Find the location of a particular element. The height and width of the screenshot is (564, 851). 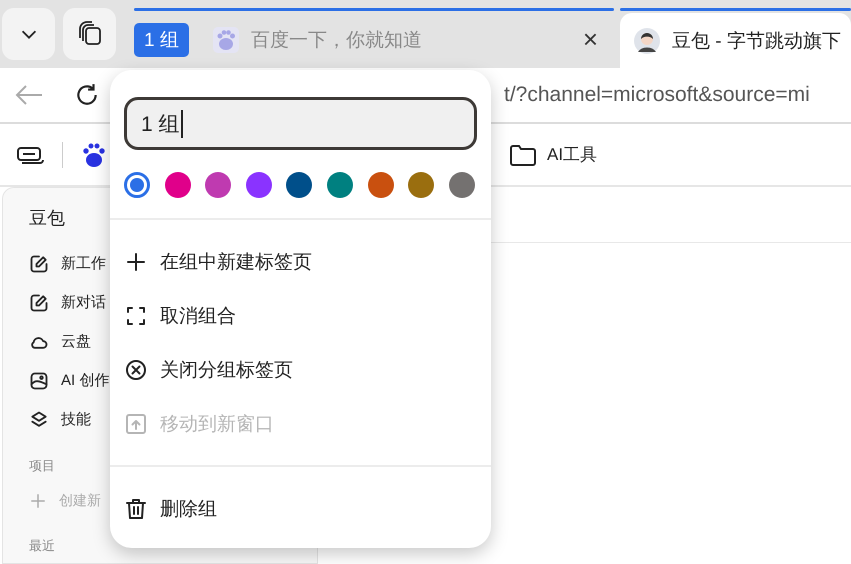

tab-title: 豆包 - 字节跳动旗下 is located at coordinates (757, 42).